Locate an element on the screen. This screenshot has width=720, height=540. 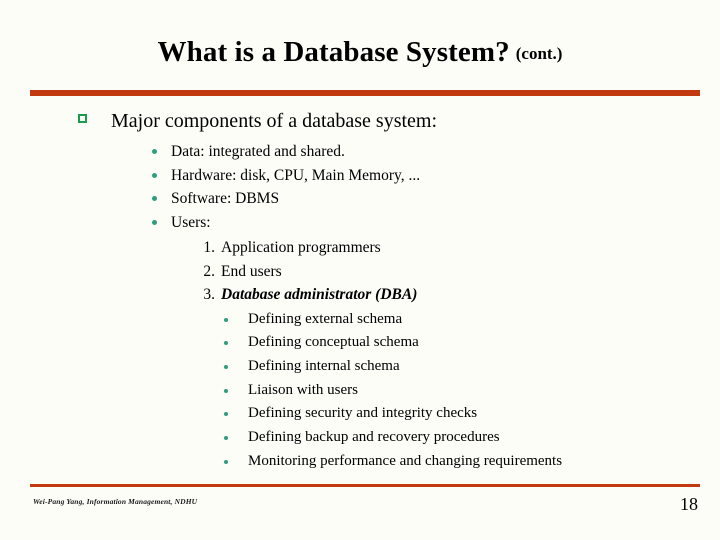
hollow-square-bullet-icon is located at coordinates (82, 118).